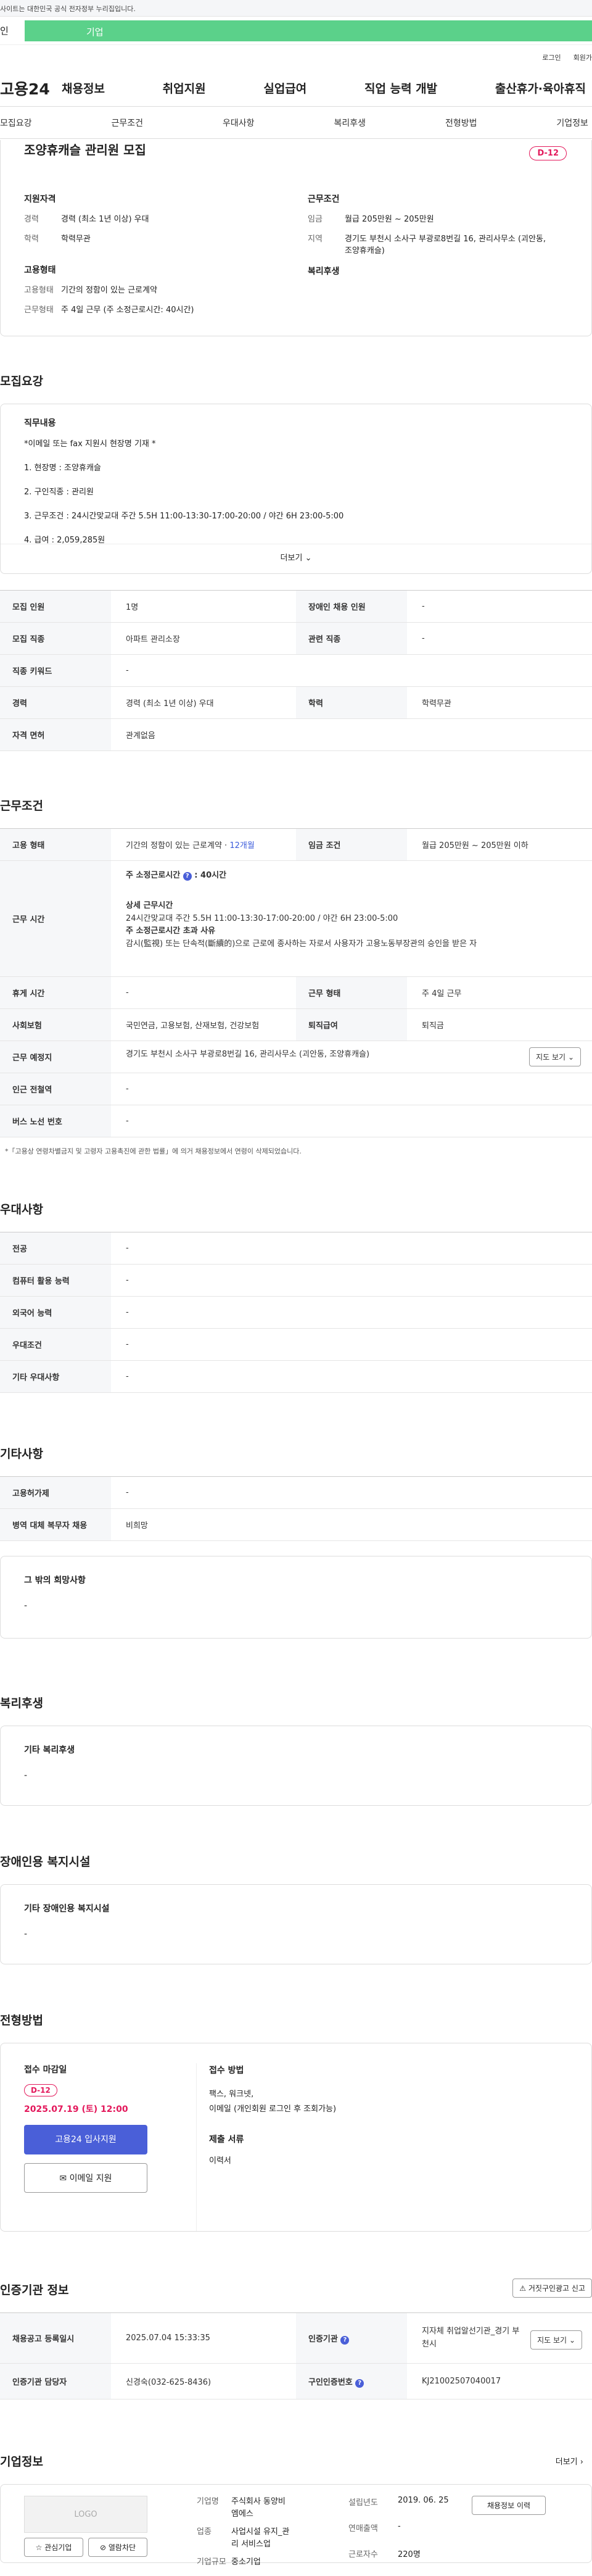 The width and height of the screenshot is (592, 2576). Describe the element at coordinates (351, 606) in the screenshot. I see `row-label: 장애인 채용 인원` at that location.